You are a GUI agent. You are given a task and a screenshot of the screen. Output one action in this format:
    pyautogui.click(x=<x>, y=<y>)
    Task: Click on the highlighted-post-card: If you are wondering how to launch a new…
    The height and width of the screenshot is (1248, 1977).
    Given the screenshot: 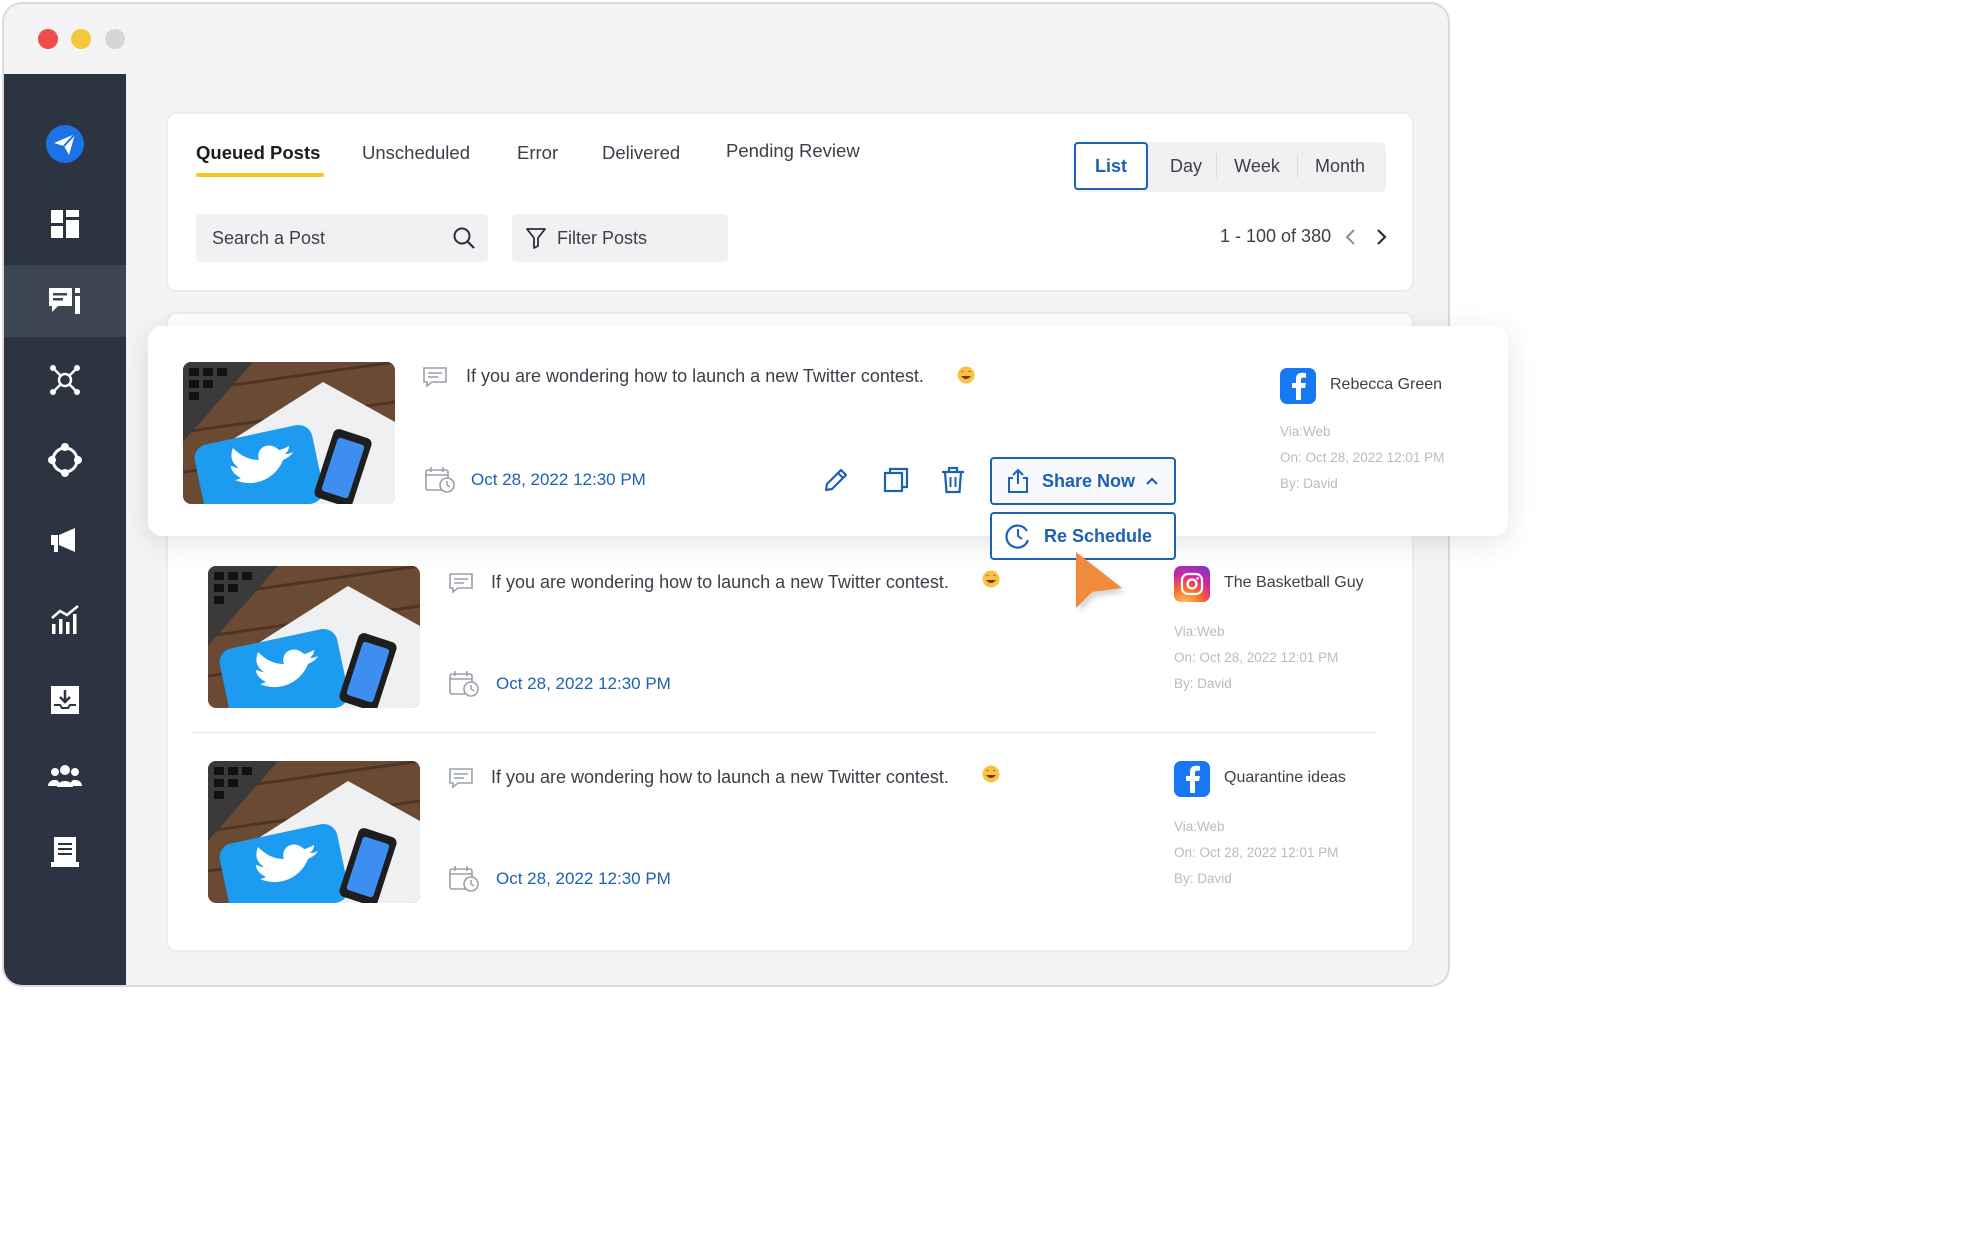 What is the action you would take?
    pyautogui.click(x=828, y=431)
    